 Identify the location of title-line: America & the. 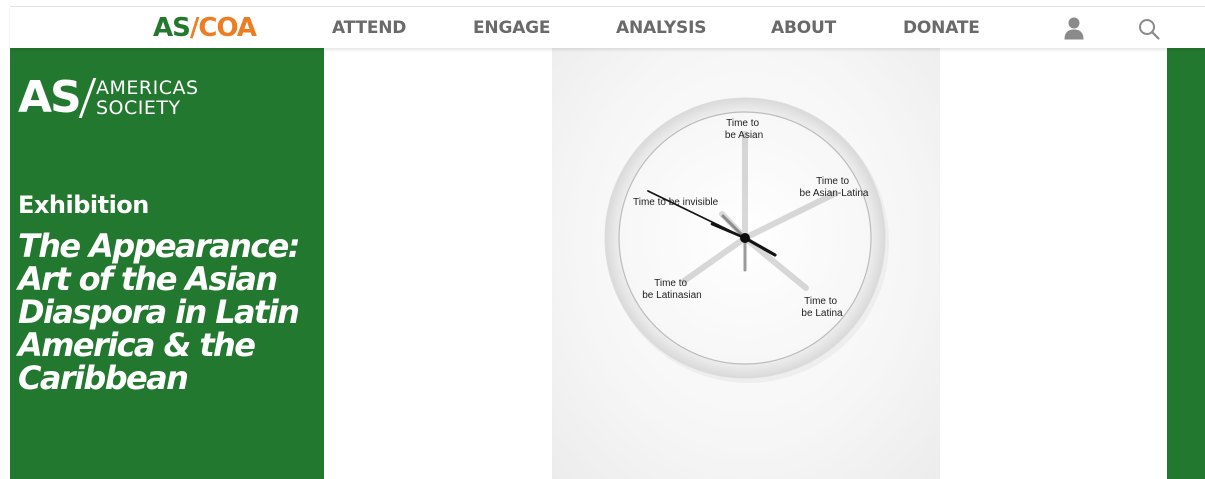
(137, 345).